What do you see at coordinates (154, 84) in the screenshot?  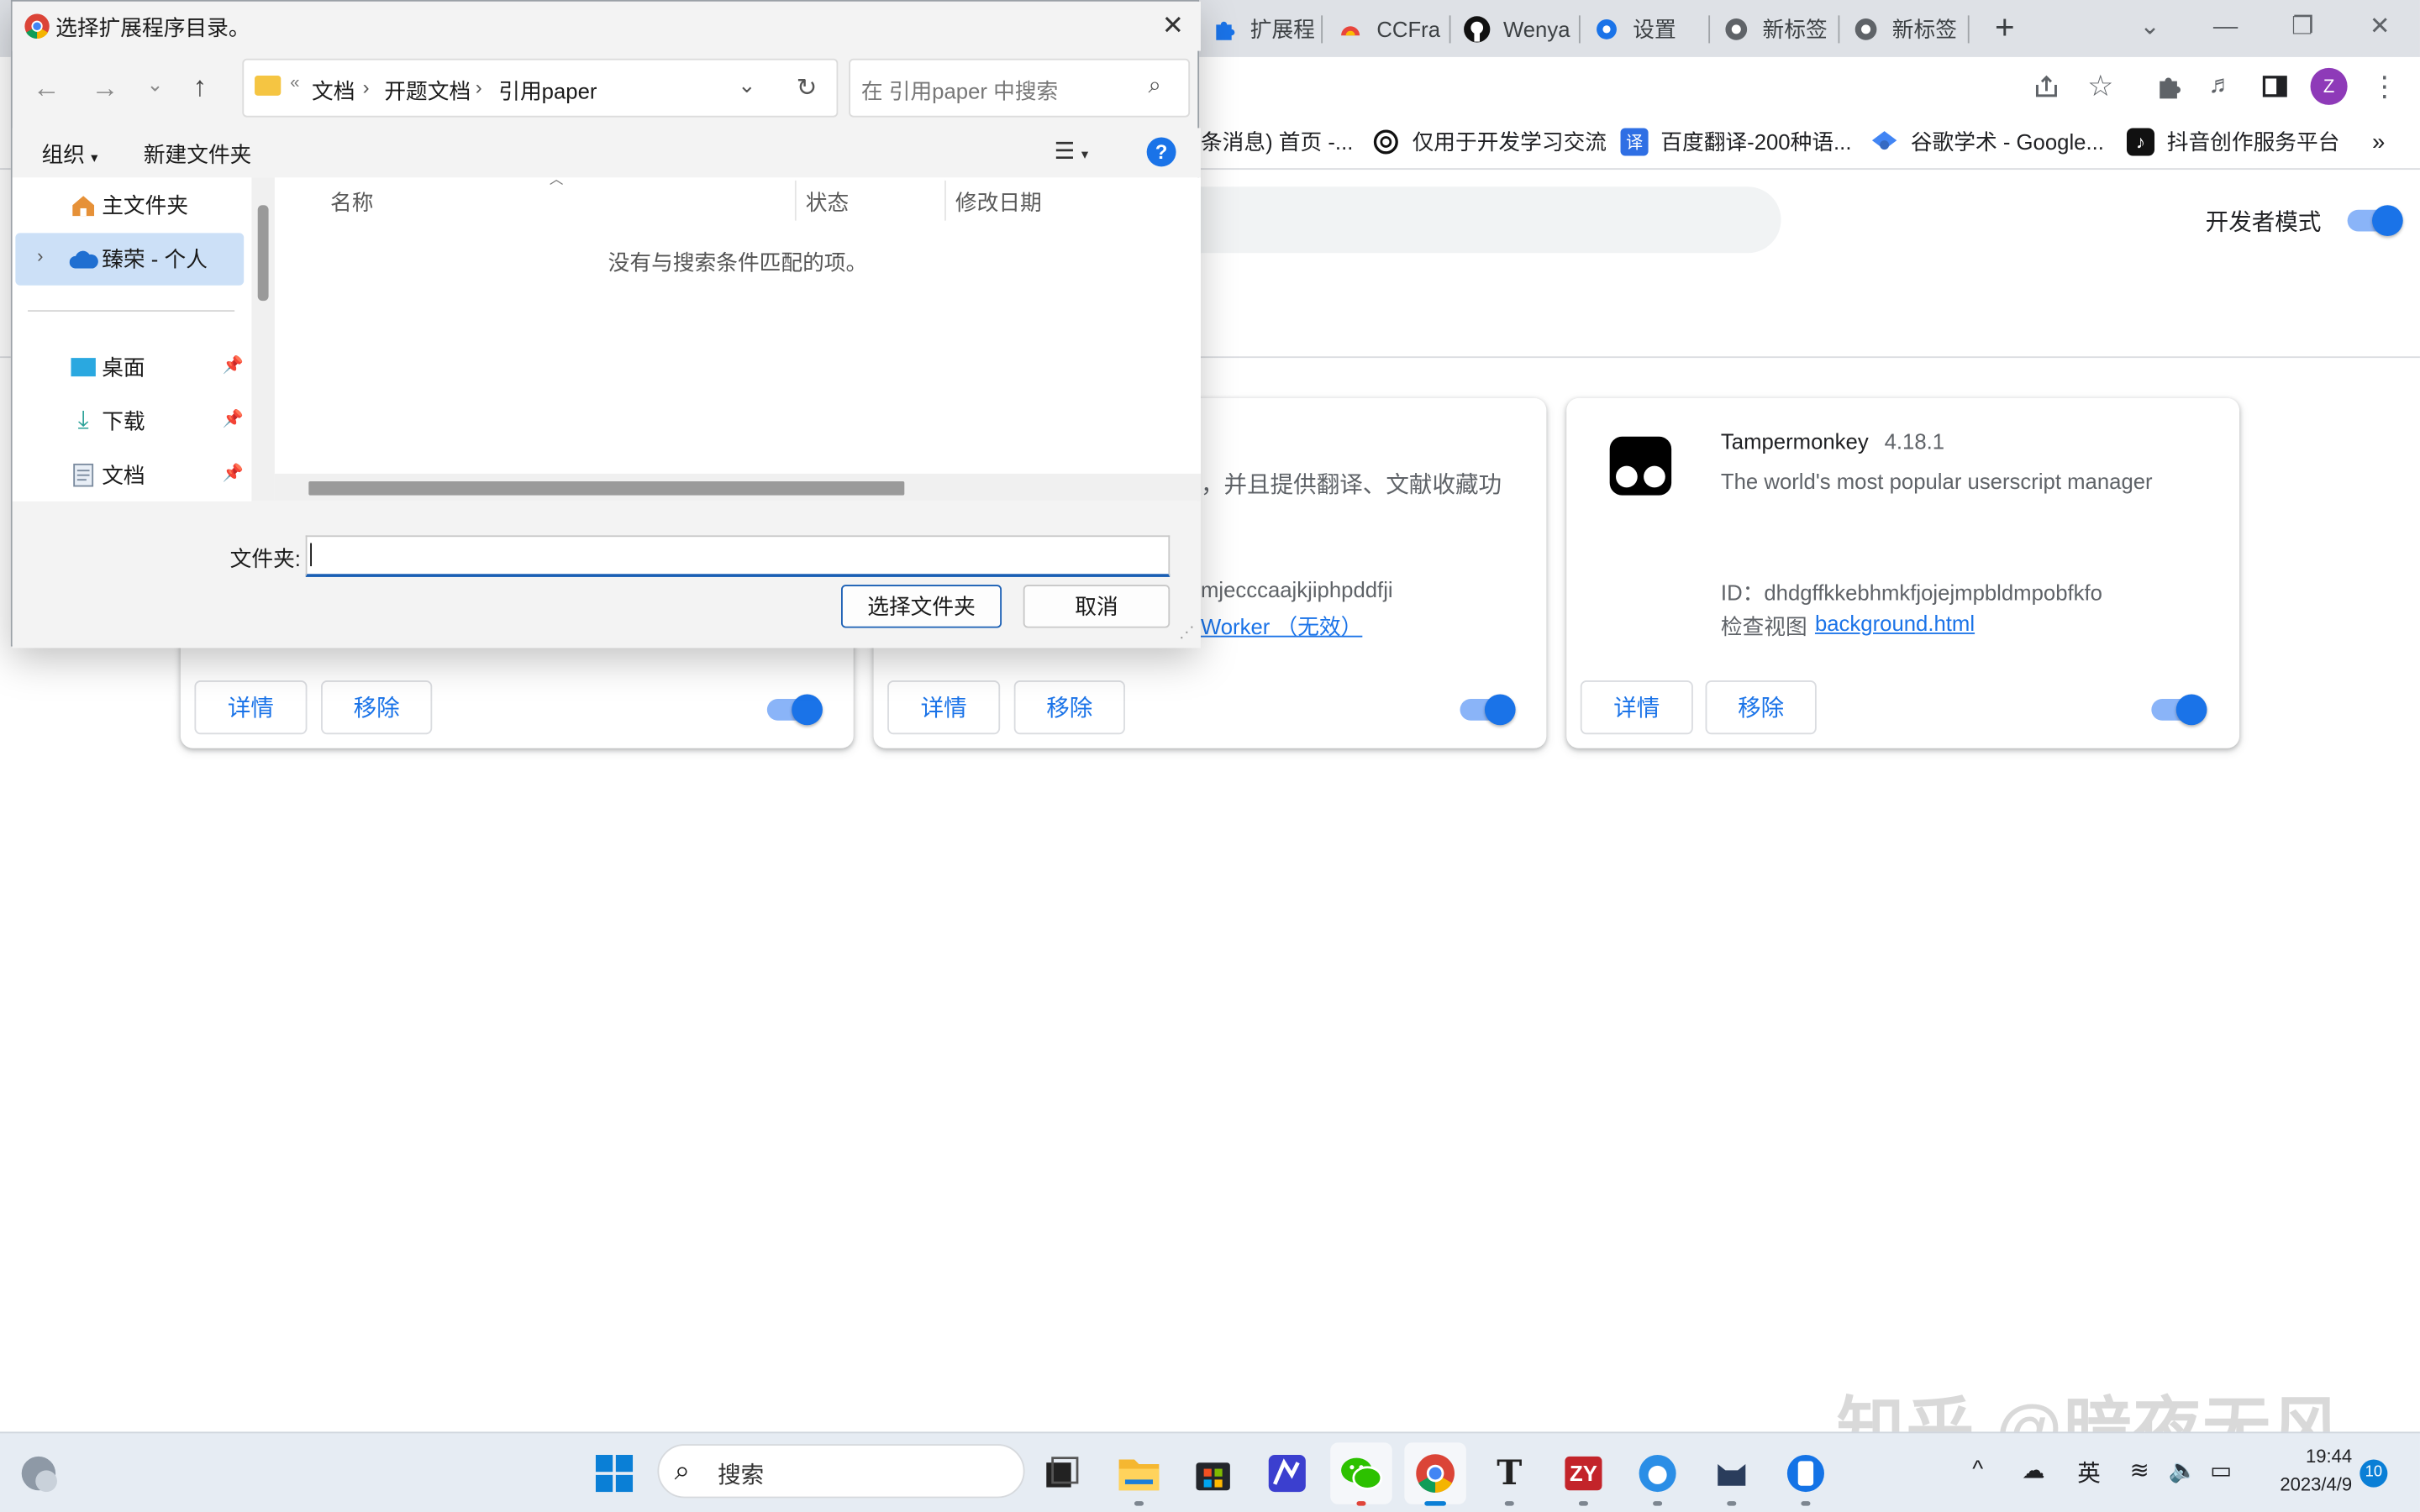 I see `recent-locations-button: ⌄` at bounding box center [154, 84].